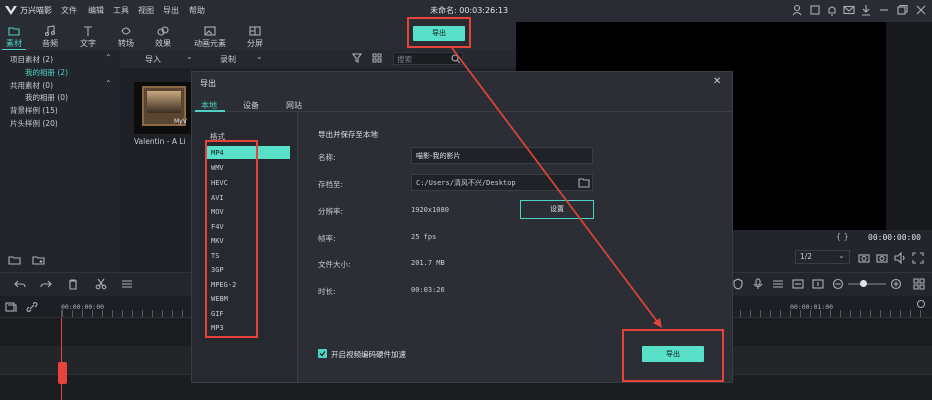 Image resolution: width=932 pixels, height=400 pixels. What do you see at coordinates (331, 211) in the screenshot?
I see `resolution-label: 分辨率:` at bounding box center [331, 211].